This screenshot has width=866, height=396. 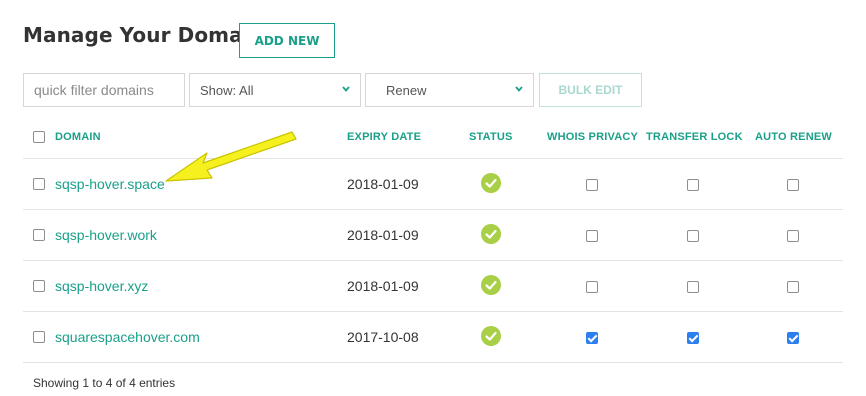 What do you see at coordinates (101, 286) in the screenshot?
I see `domain-link: sqsp-hover.xyz` at bounding box center [101, 286].